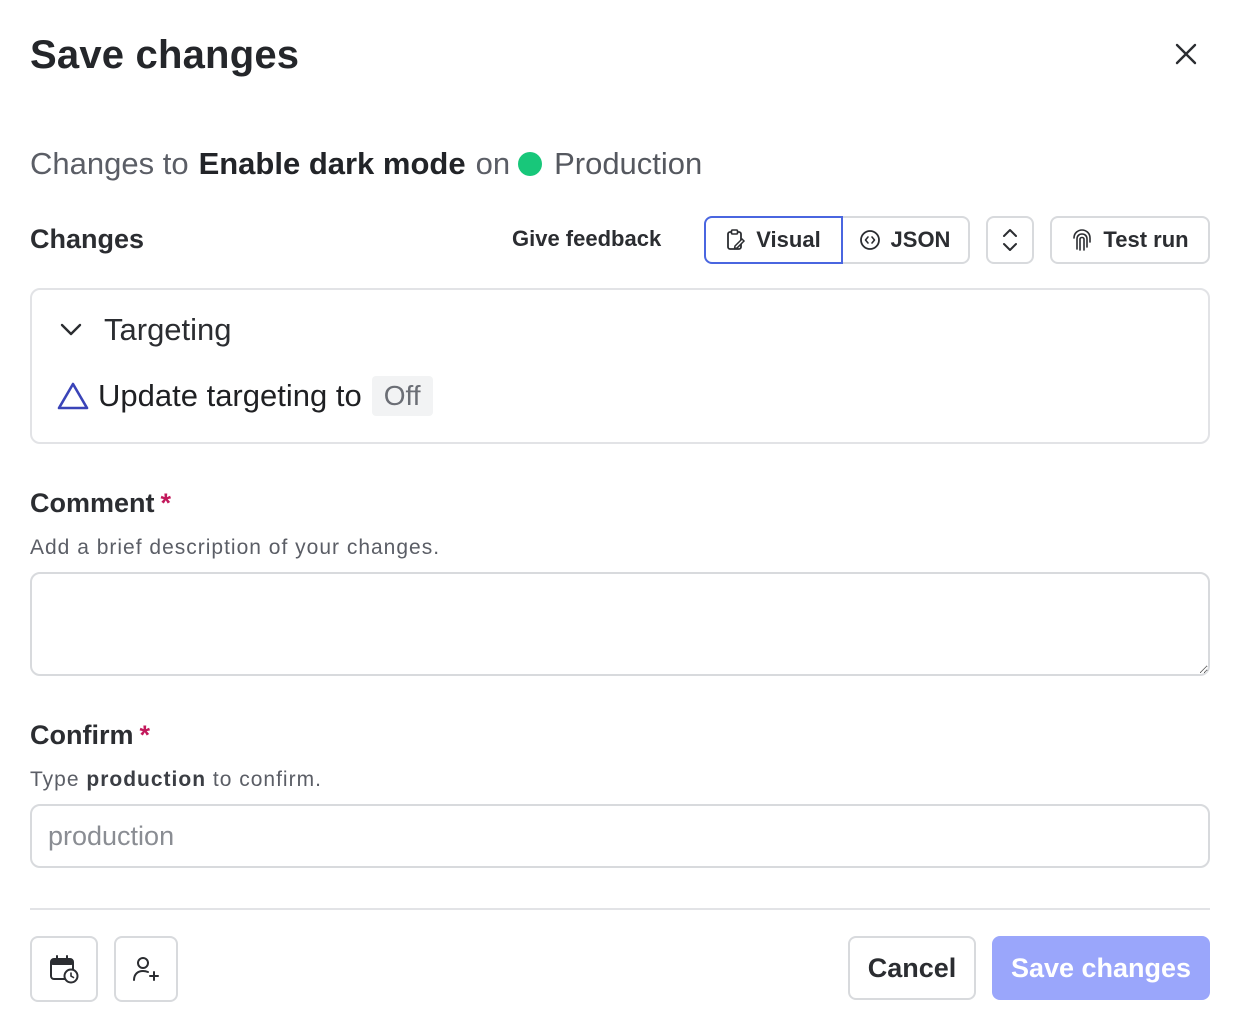 This screenshot has height=1032, width=1240. What do you see at coordinates (230, 395) in the screenshot?
I see `targeting-change-text: Update targeting to` at bounding box center [230, 395].